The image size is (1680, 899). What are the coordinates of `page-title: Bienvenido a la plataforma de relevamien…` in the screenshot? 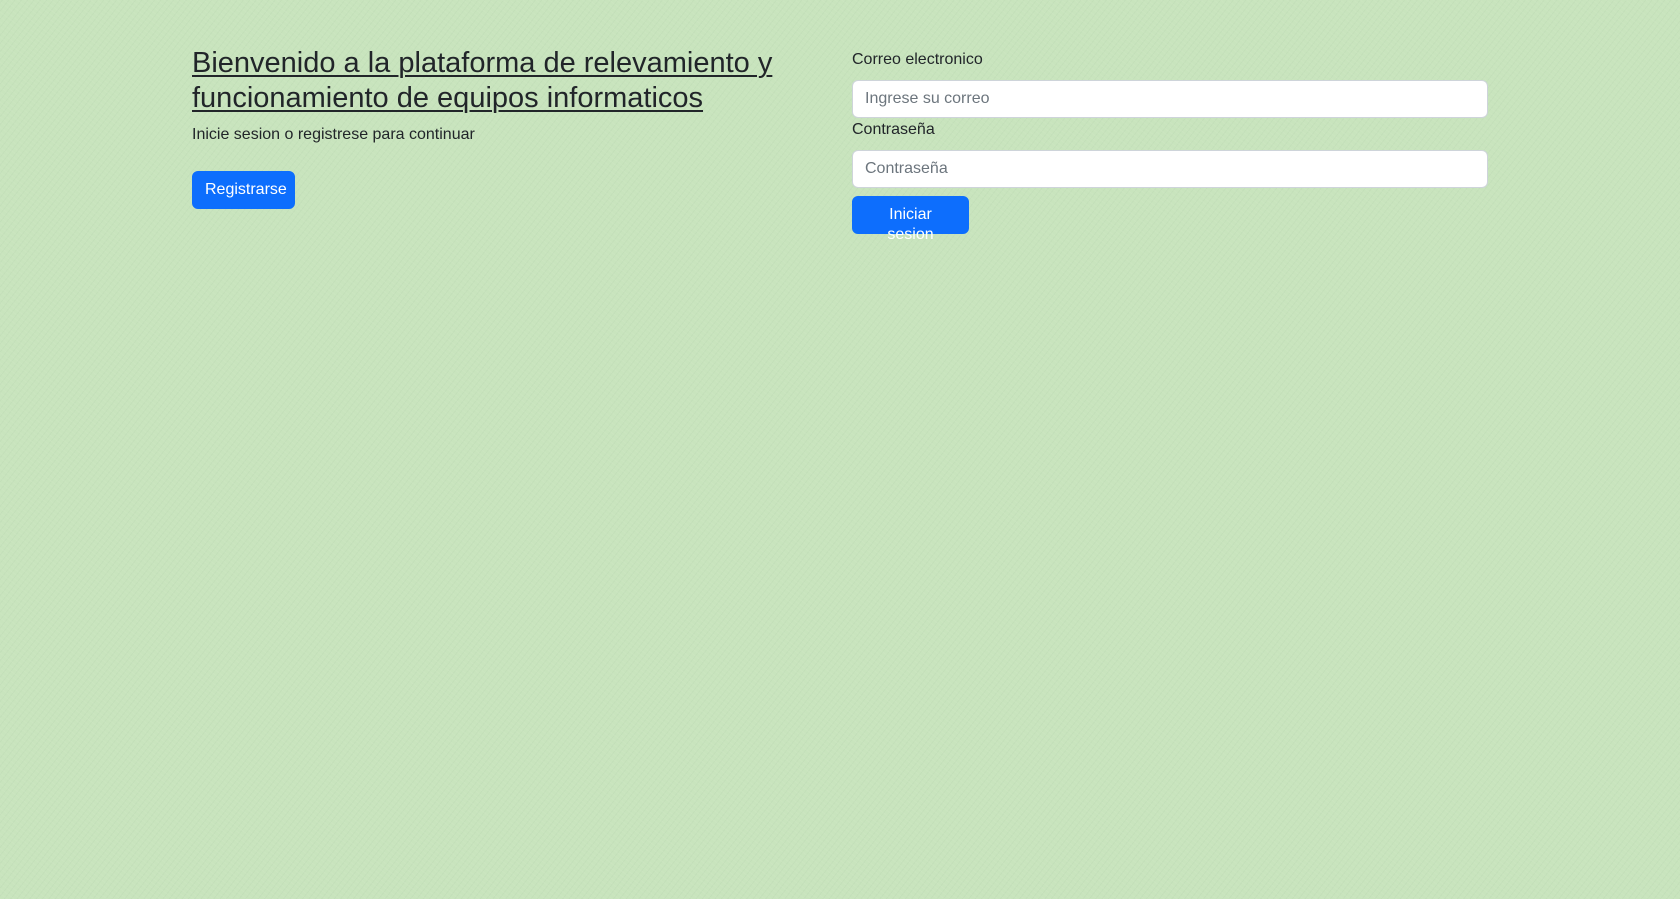 It's located at (482, 80).